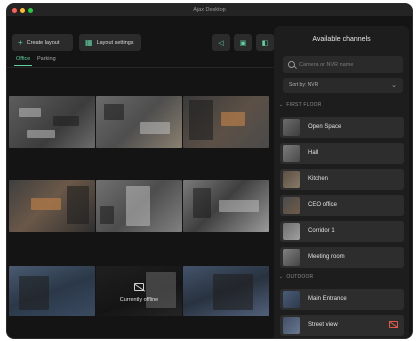 This screenshot has width=419, height=341. What do you see at coordinates (139, 122) in the screenshot?
I see `camera-tile-hall` at bounding box center [139, 122].